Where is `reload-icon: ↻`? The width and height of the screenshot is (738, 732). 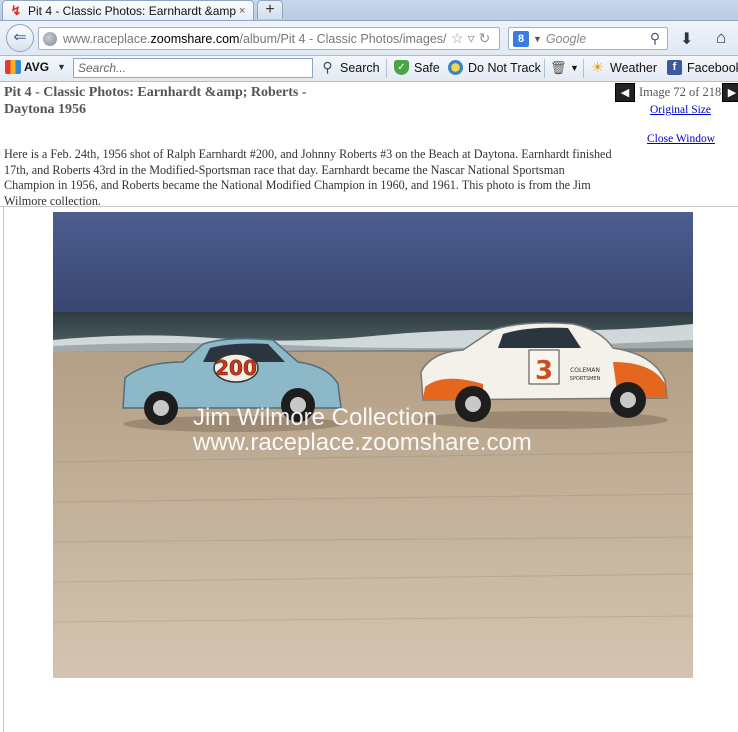 reload-icon: ↻ is located at coordinates (485, 38).